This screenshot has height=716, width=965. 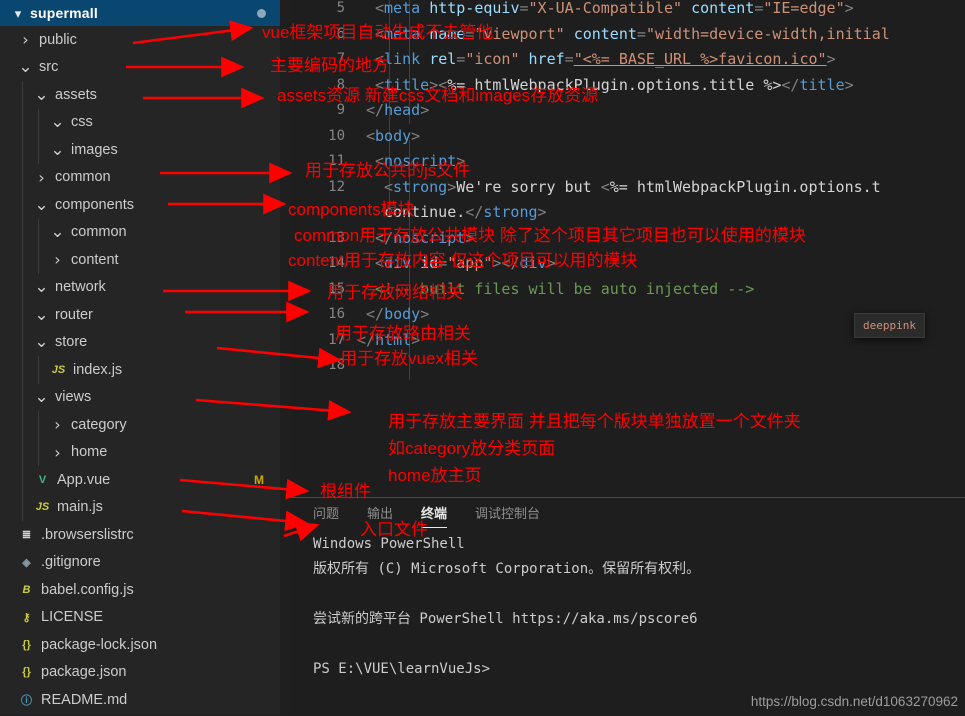 What do you see at coordinates (95, 259) in the screenshot?
I see `tree-item-label: content` at bounding box center [95, 259].